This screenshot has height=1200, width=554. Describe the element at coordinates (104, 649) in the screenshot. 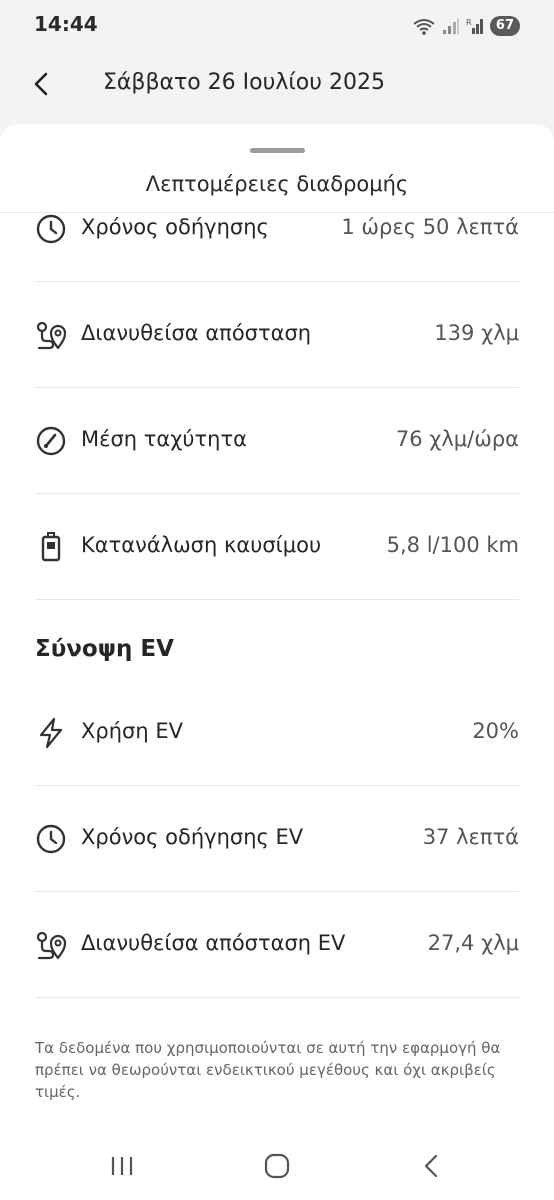

I see `ev-summary-title: Σύνοψη EV` at that location.